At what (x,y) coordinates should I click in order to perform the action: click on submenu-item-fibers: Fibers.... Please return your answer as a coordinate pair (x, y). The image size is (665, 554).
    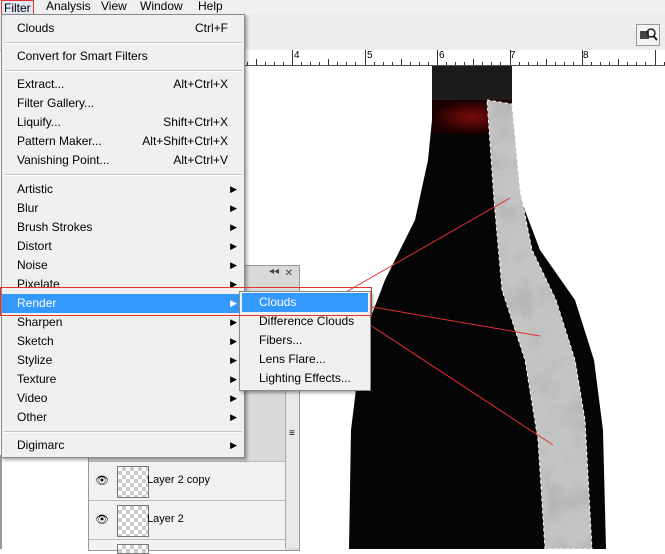
    Looking at the image, I should click on (305, 340).